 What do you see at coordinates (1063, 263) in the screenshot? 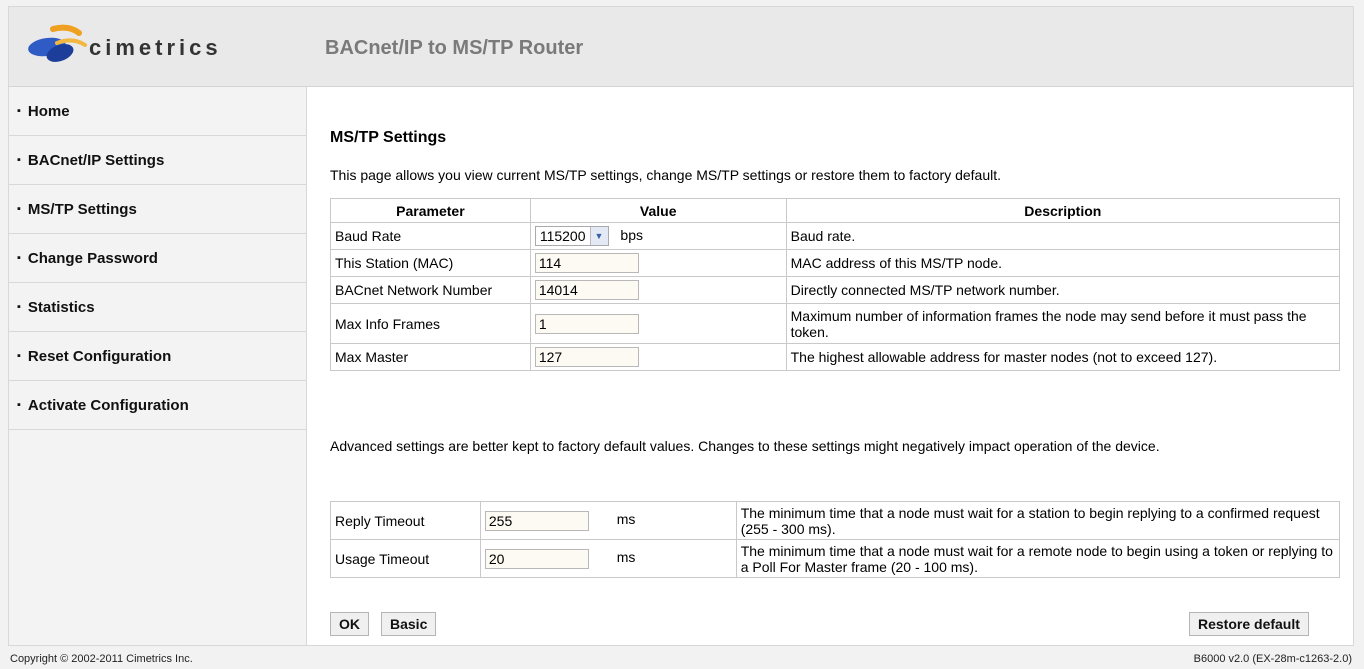
I see `param-description: MAC address of this MS/TP node.` at bounding box center [1063, 263].